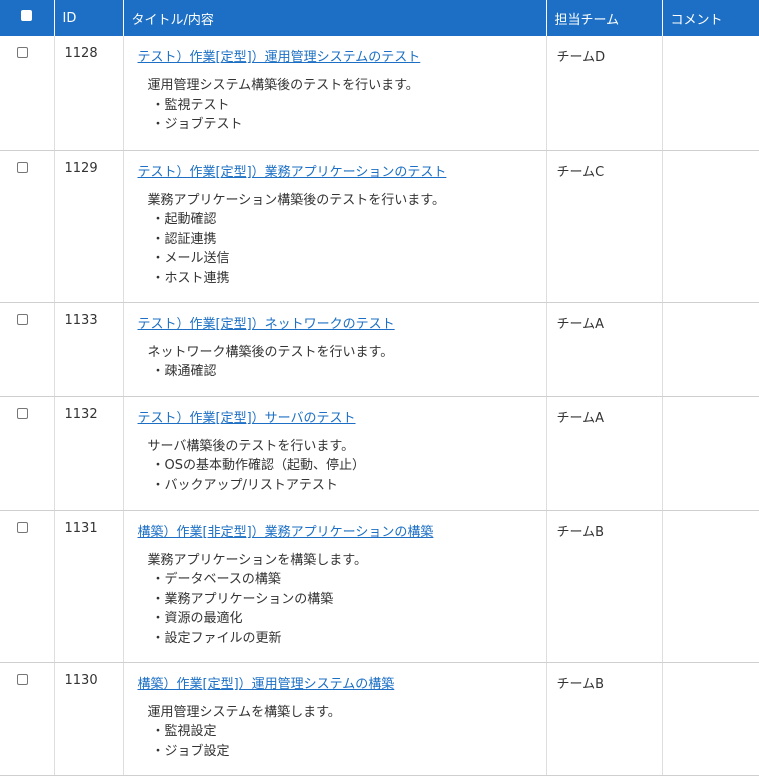 Image resolution: width=759 pixels, height=776 pixels. Describe the element at coordinates (190, 278) in the screenshot. I see `row-bullet-item: ・ホスト連携` at that location.